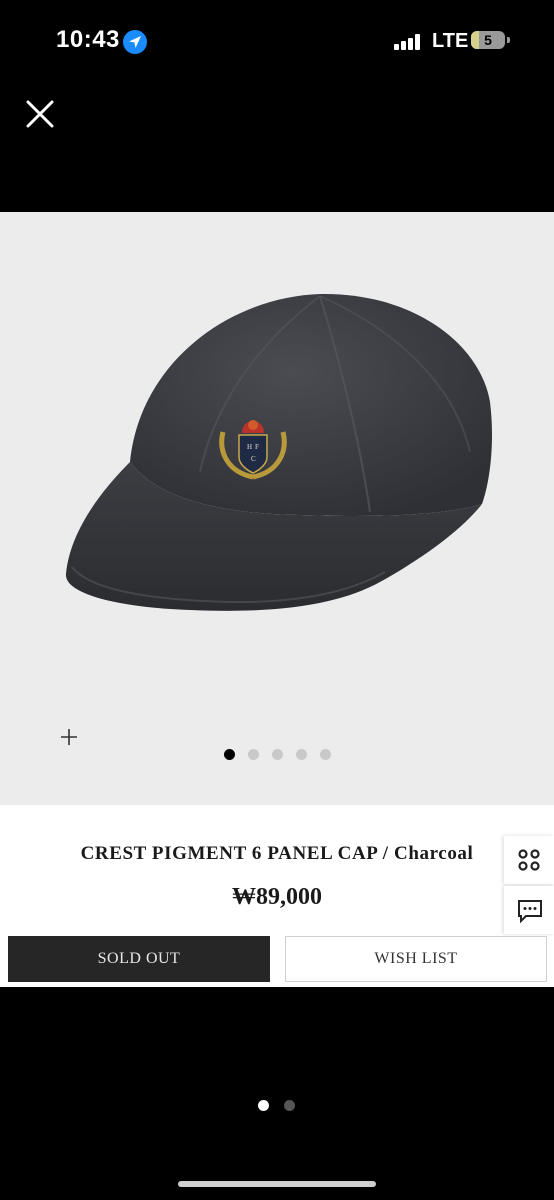  Describe the element at coordinates (277, 1184) in the screenshot. I see `home-indicator` at that location.